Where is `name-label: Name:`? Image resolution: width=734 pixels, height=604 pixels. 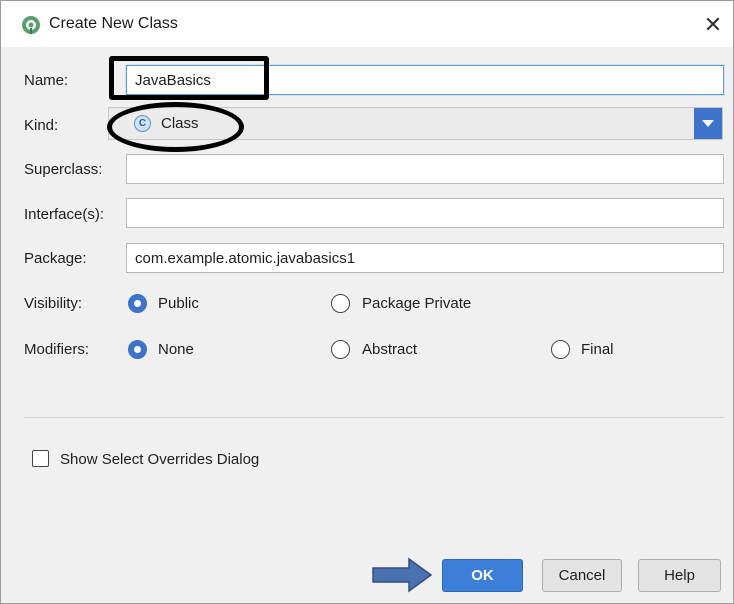
name-label: Name: is located at coordinates (46, 80).